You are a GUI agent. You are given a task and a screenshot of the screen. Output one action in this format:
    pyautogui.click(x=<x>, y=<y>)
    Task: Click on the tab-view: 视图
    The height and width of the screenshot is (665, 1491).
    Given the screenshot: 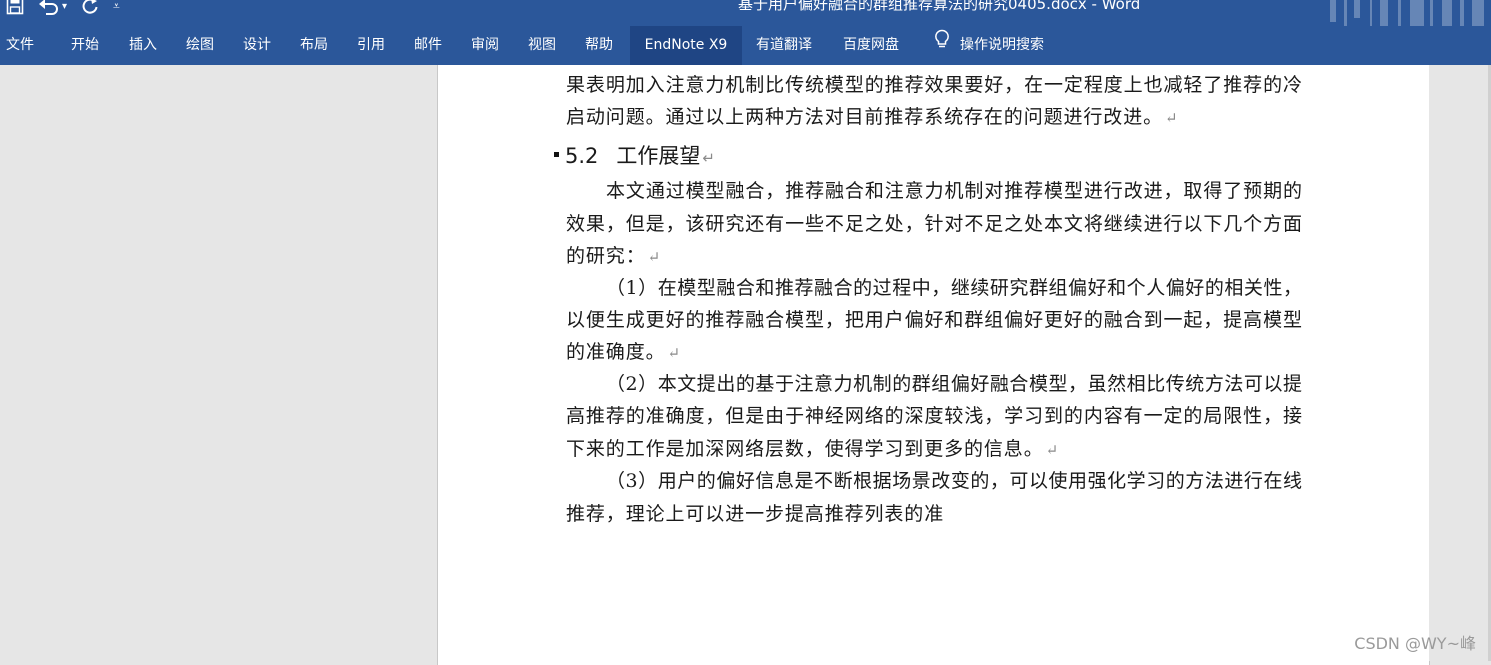 What is the action you would take?
    pyautogui.click(x=542, y=45)
    